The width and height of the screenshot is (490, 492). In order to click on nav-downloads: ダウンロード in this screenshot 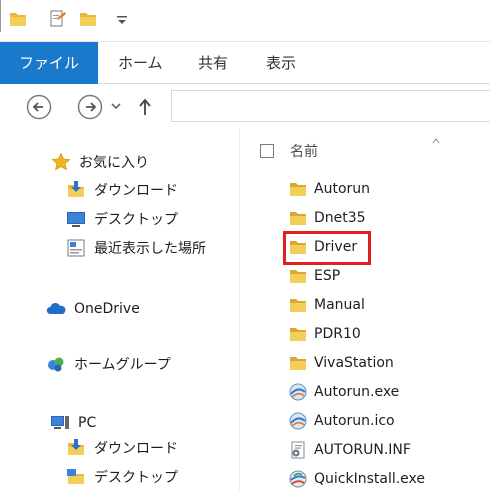, I will do `click(122, 190)`.